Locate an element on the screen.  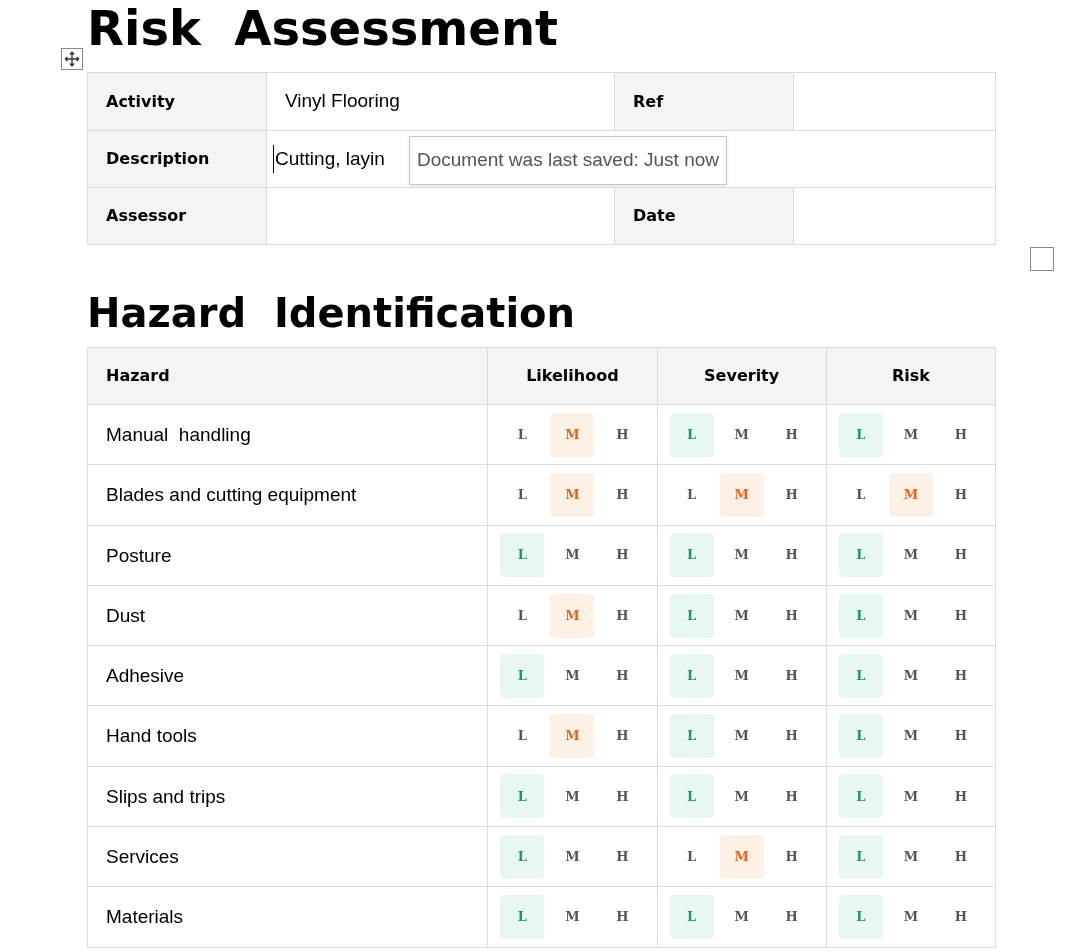
hazard-name: Materials is located at coordinates (145, 917).